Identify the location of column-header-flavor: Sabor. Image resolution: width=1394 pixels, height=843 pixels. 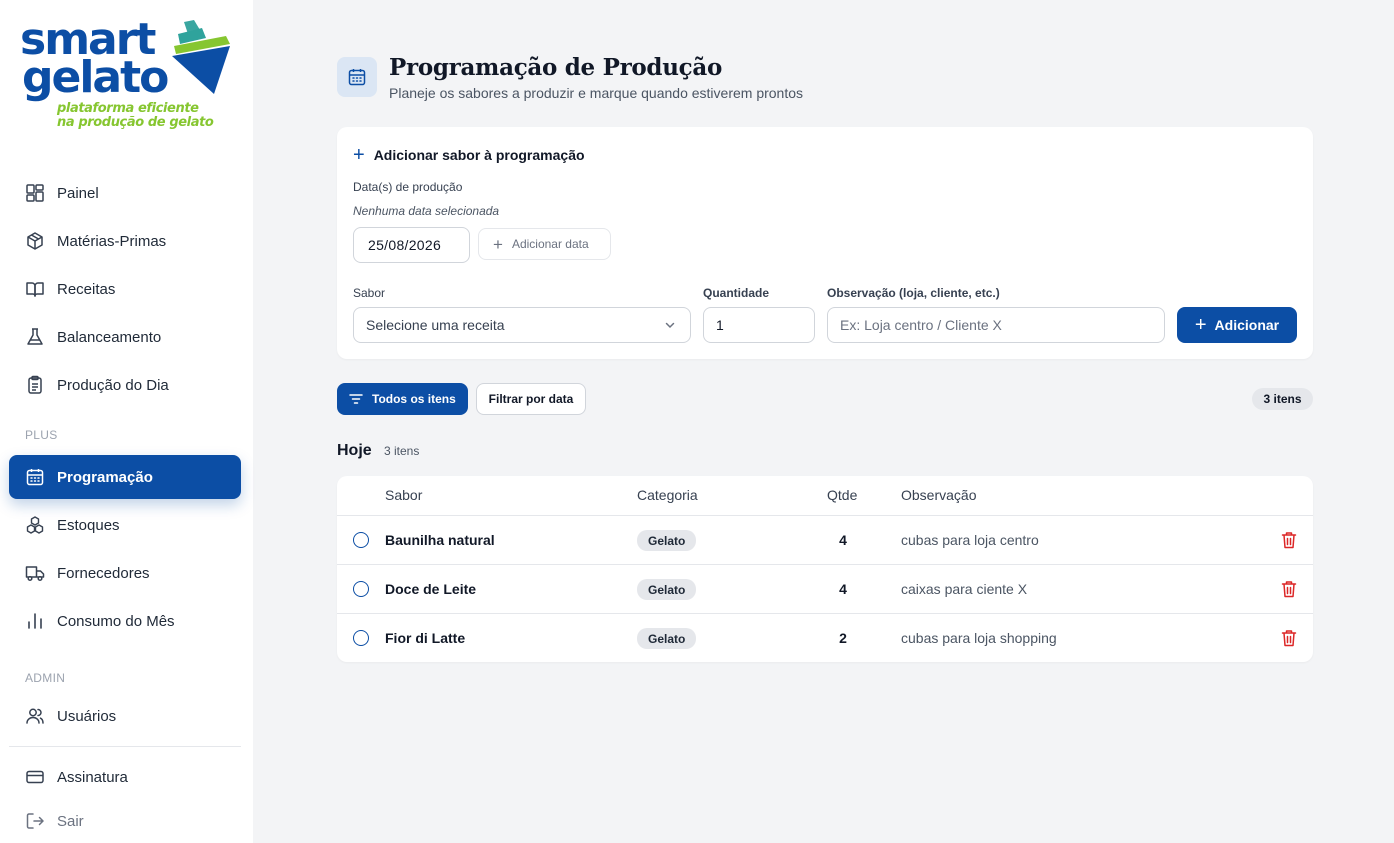
(404, 495).